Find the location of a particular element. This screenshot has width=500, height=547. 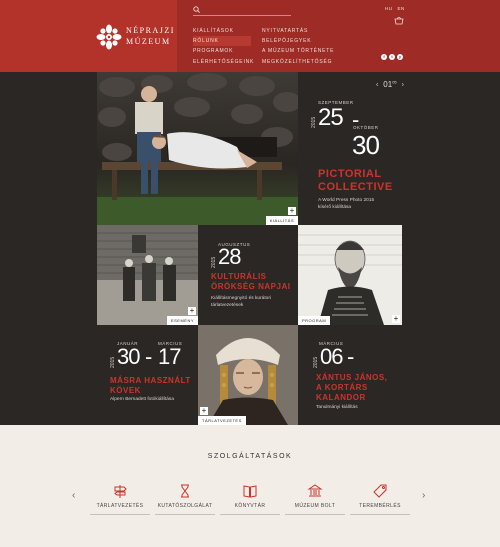

guided-photo: TÁRLATVEZETÉS + is located at coordinates (248, 375).